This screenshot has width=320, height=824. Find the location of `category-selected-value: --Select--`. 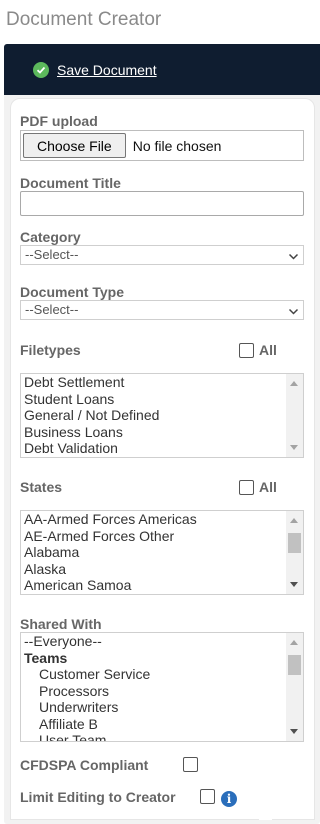

category-selected-value: --Select-- is located at coordinates (52, 254).